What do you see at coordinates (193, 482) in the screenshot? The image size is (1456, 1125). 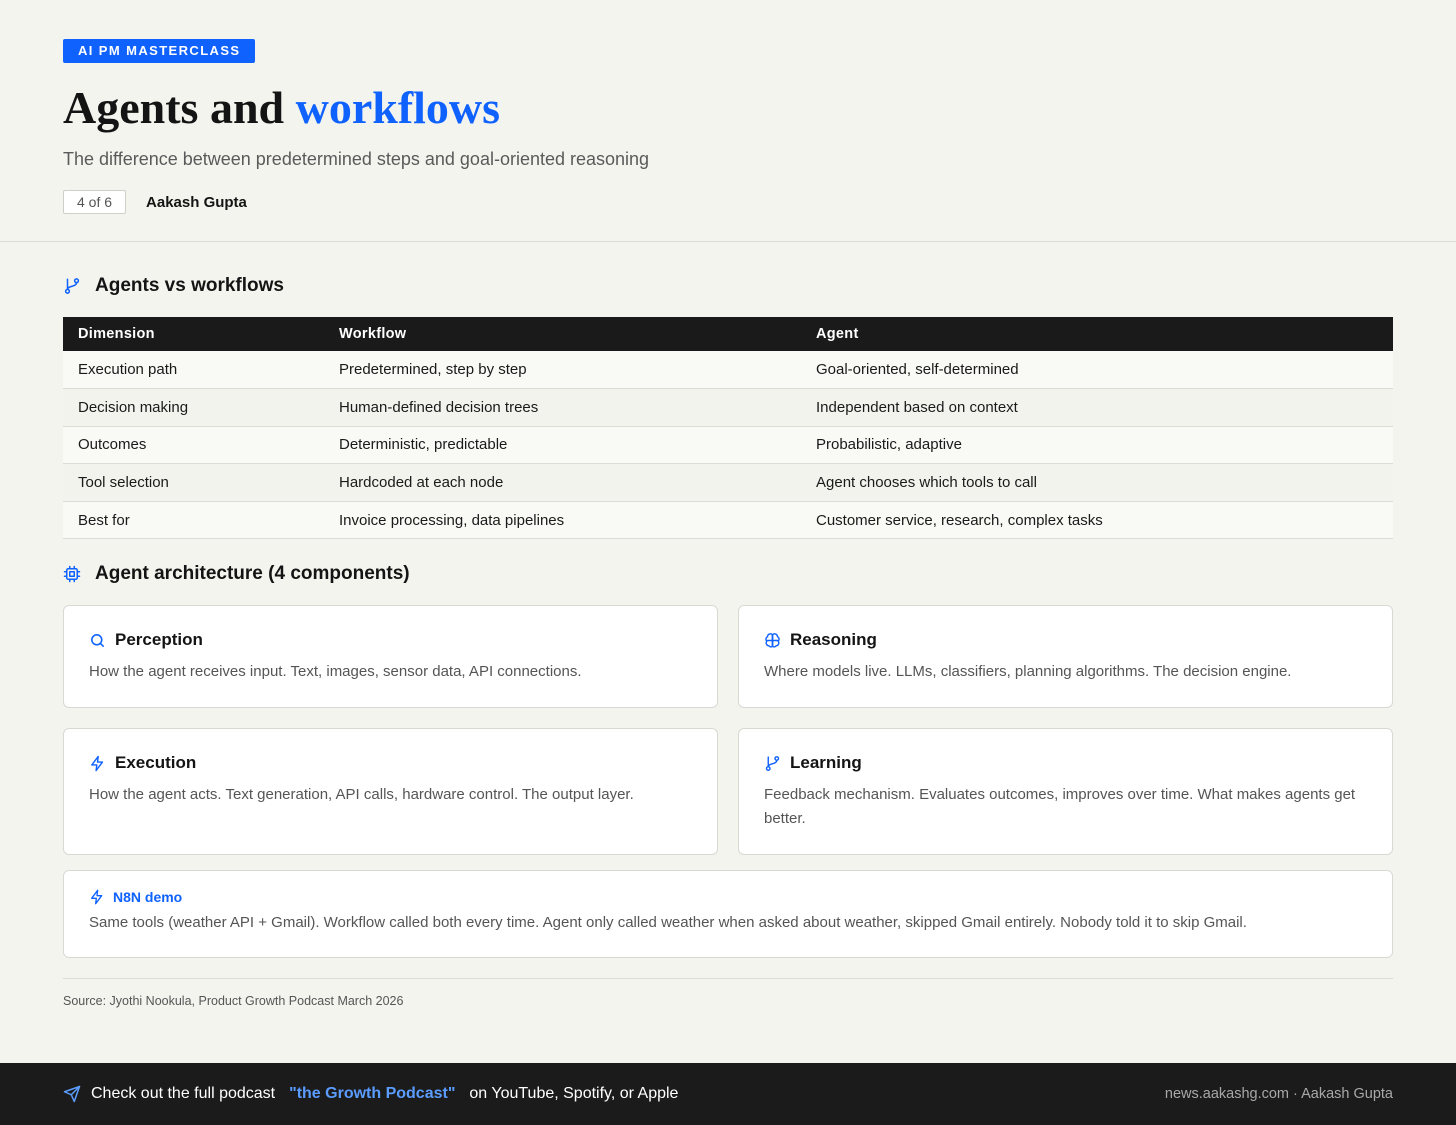 I see `table-cell: Tool selection` at bounding box center [193, 482].